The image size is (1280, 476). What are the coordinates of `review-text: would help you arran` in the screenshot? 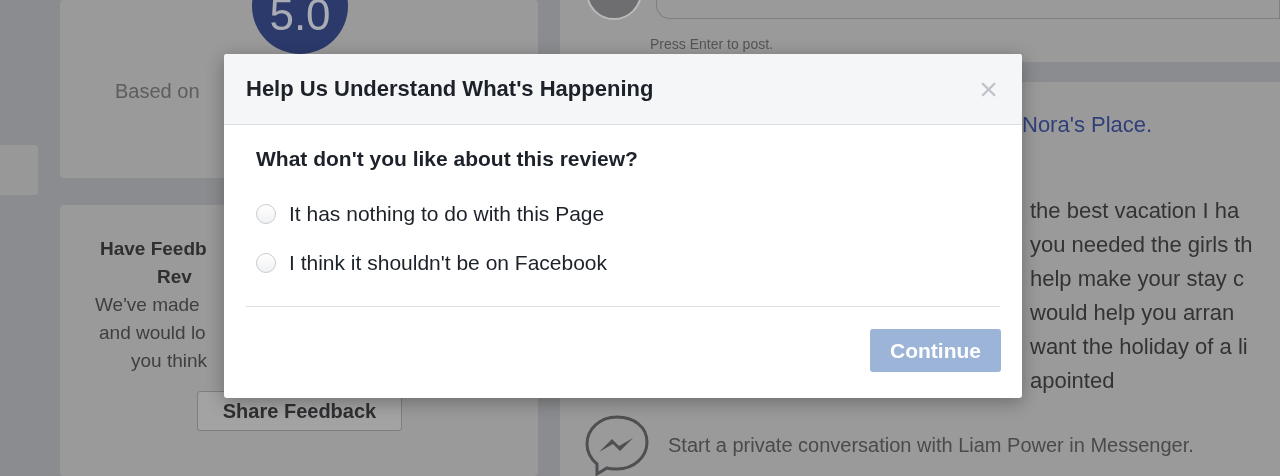 It's located at (1132, 313).